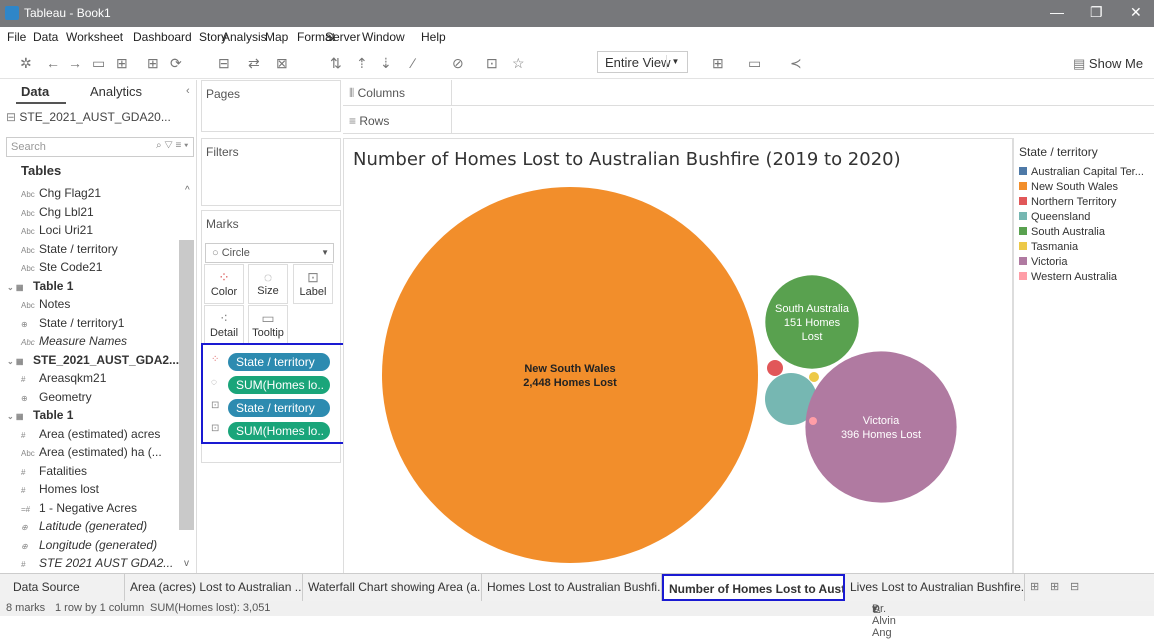 Image resolution: width=1154 pixels, height=639 pixels. I want to click on tab-data: Data, so click(35, 91).